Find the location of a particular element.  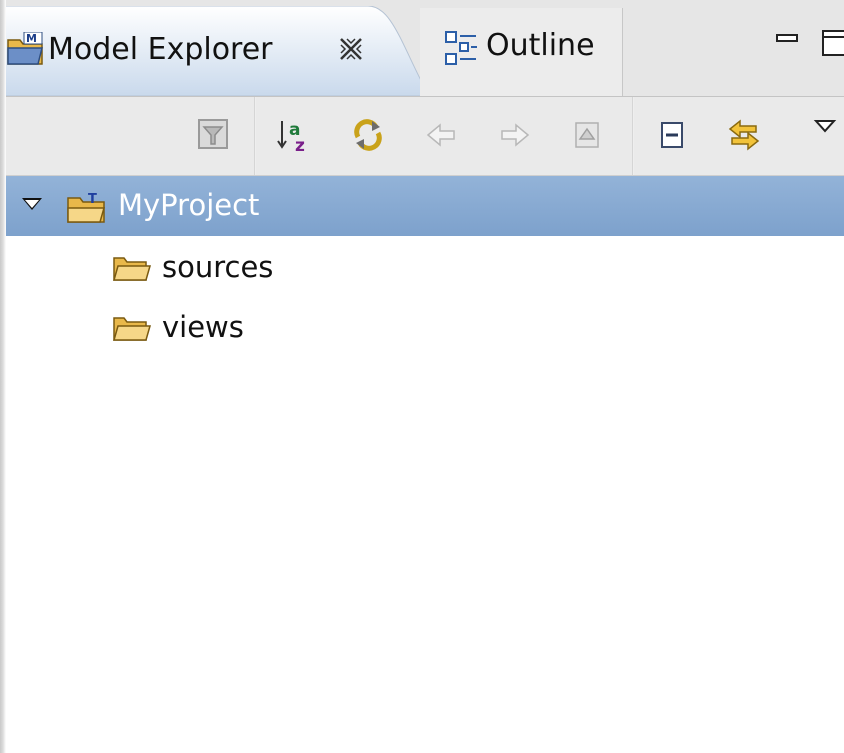

view-toolbar: a z is located at coordinates (425, 136).